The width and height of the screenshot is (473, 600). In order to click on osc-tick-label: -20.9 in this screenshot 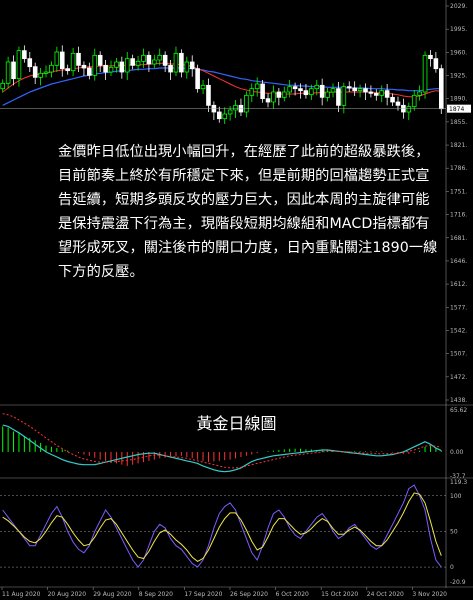, I will do `click(458, 582)`.